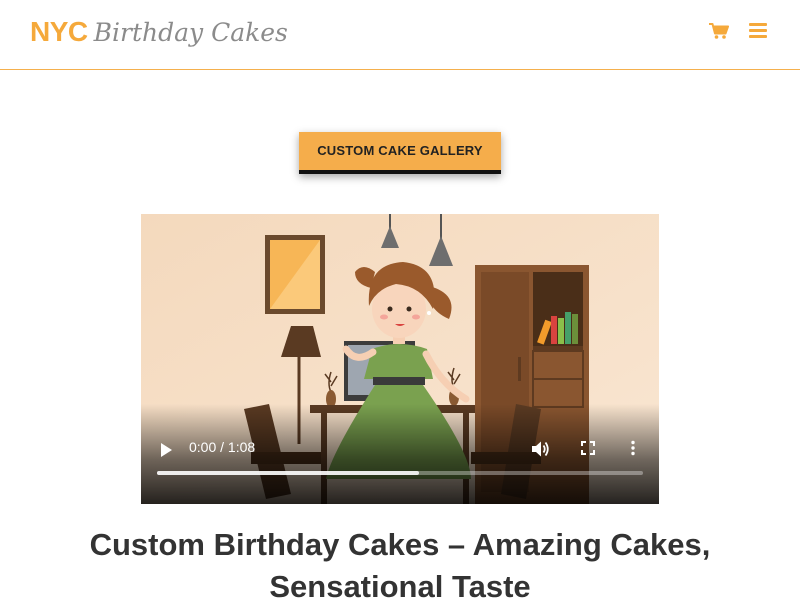 Image resolution: width=800 pixels, height=600 pixels. I want to click on video-buffered-fill, so click(288, 473).